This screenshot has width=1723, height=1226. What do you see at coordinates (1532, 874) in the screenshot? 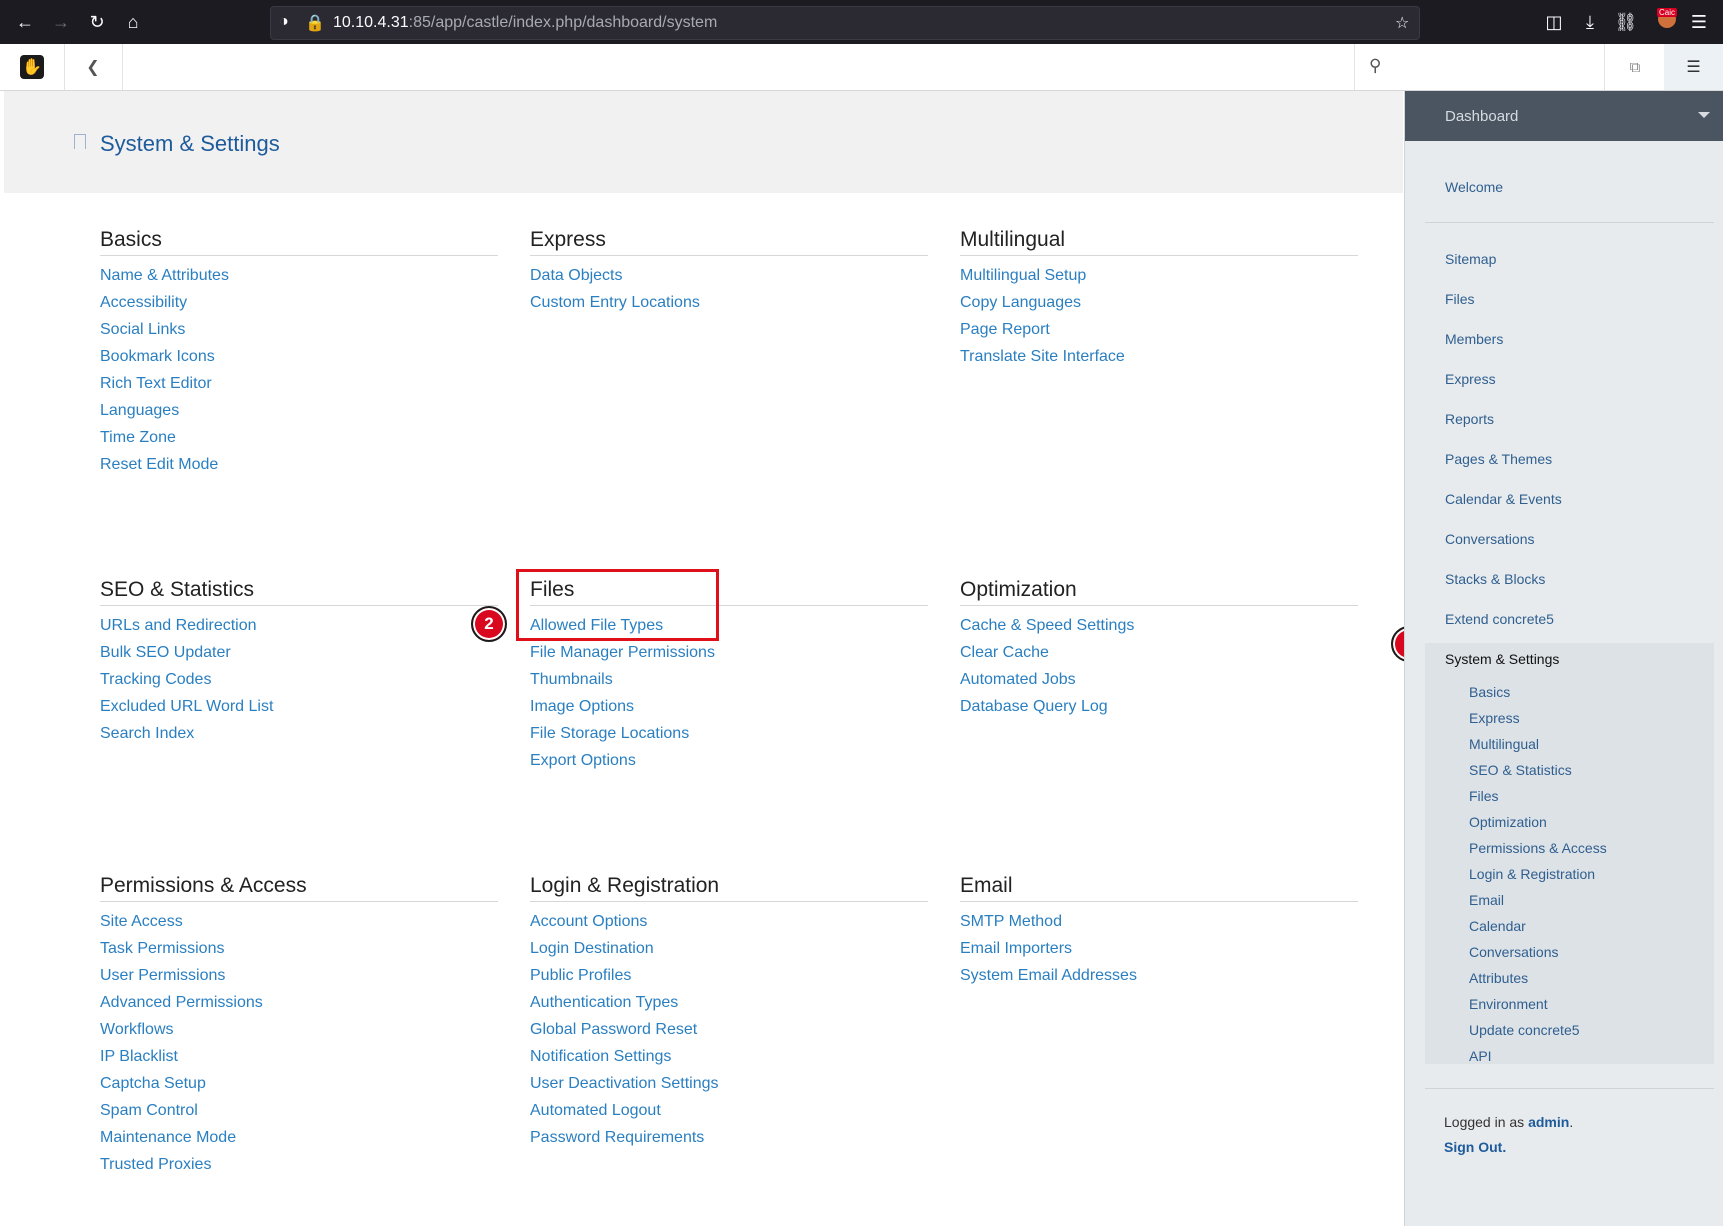
I see `sidebar-subitem-login-and-registration: Login & Registration` at bounding box center [1532, 874].